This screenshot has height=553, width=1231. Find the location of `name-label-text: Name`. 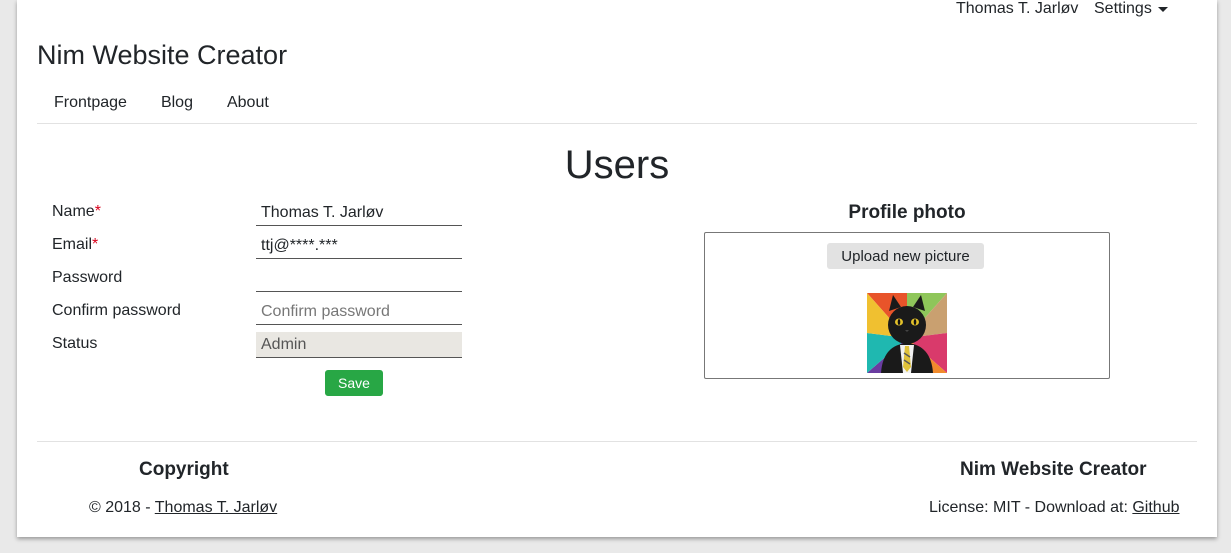

name-label-text: Name is located at coordinates (73, 211).